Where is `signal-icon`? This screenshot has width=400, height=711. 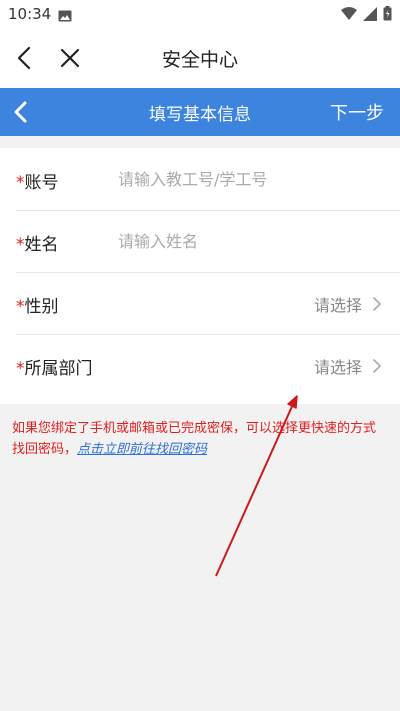
signal-icon is located at coordinates (370, 15).